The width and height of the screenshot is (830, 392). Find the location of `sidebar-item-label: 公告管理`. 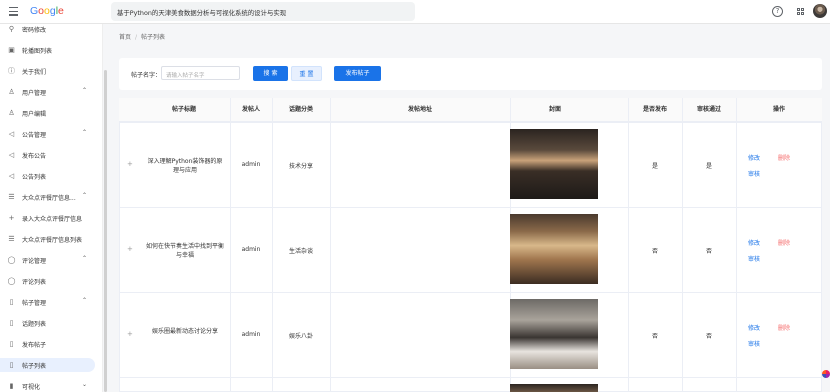

sidebar-item-label: 公告管理 is located at coordinates (34, 135).